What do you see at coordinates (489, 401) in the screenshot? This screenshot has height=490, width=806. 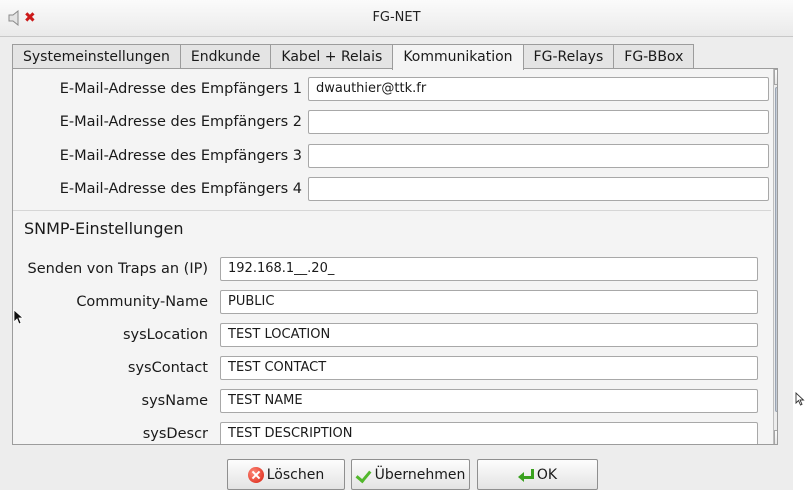 I see `sysname-field: TEST NAME` at bounding box center [489, 401].